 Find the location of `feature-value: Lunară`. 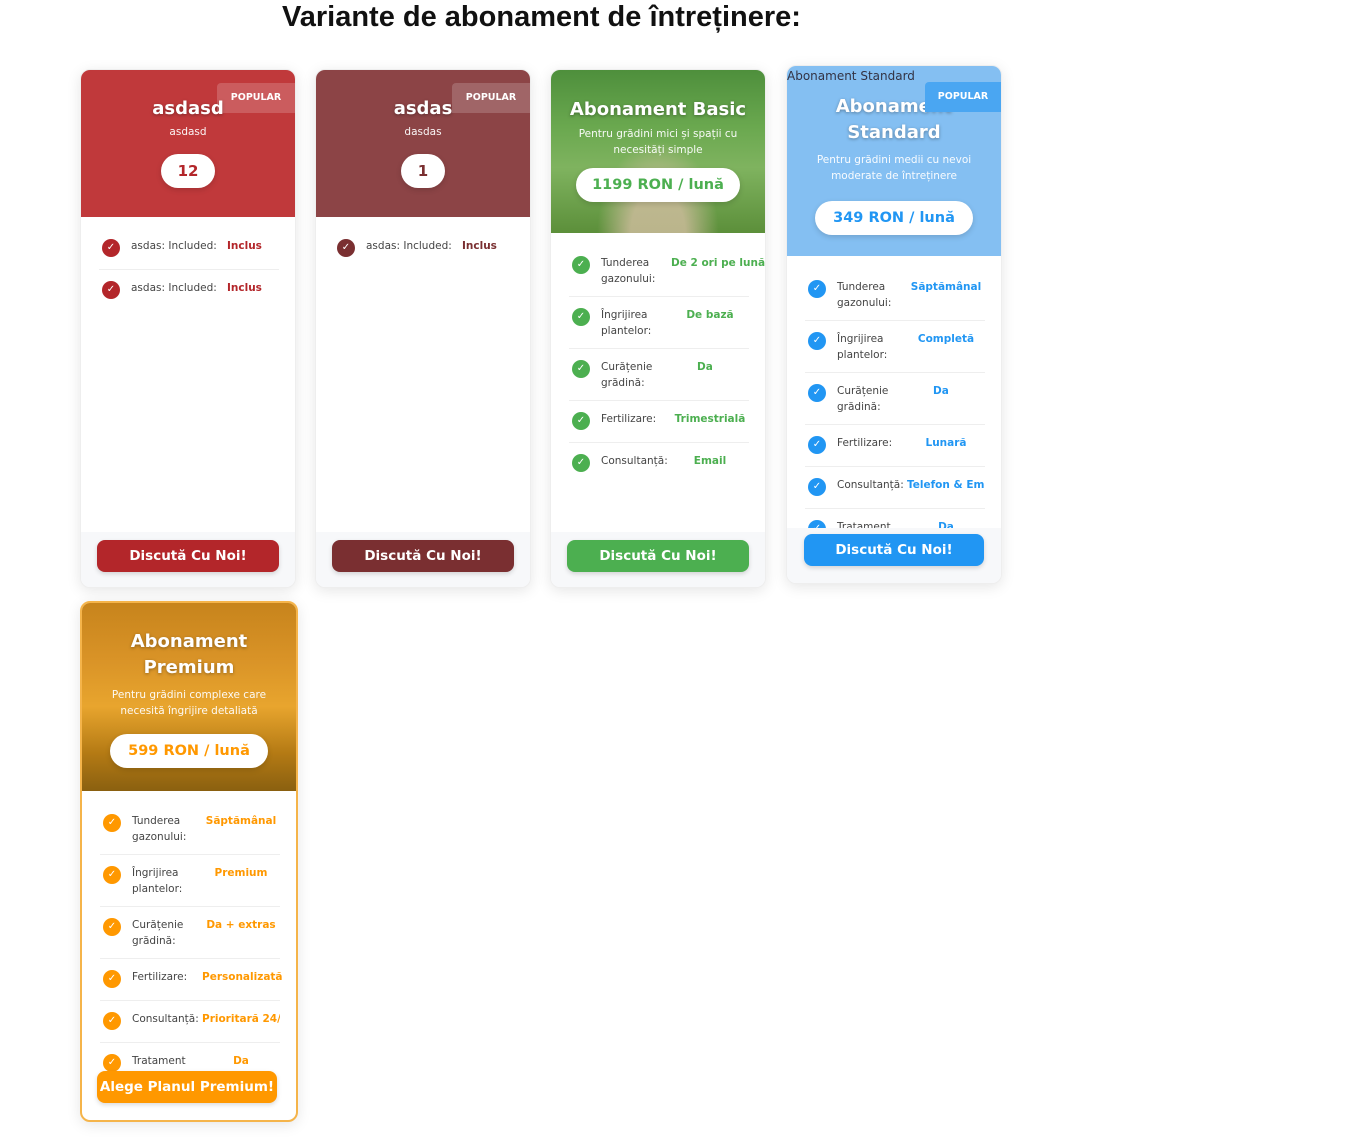

feature-value: Lunară is located at coordinates (946, 443).